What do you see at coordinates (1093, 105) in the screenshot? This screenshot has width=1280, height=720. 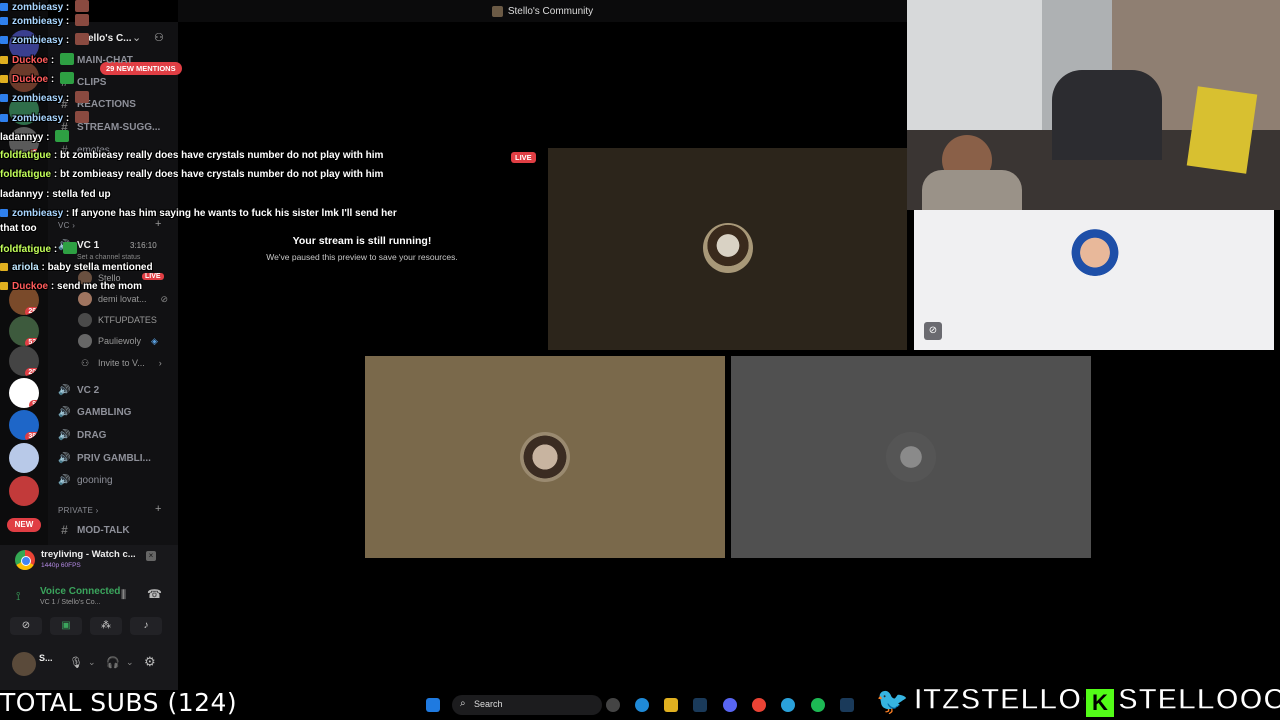 I see `webcam-feed` at bounding box center [1093, 105].